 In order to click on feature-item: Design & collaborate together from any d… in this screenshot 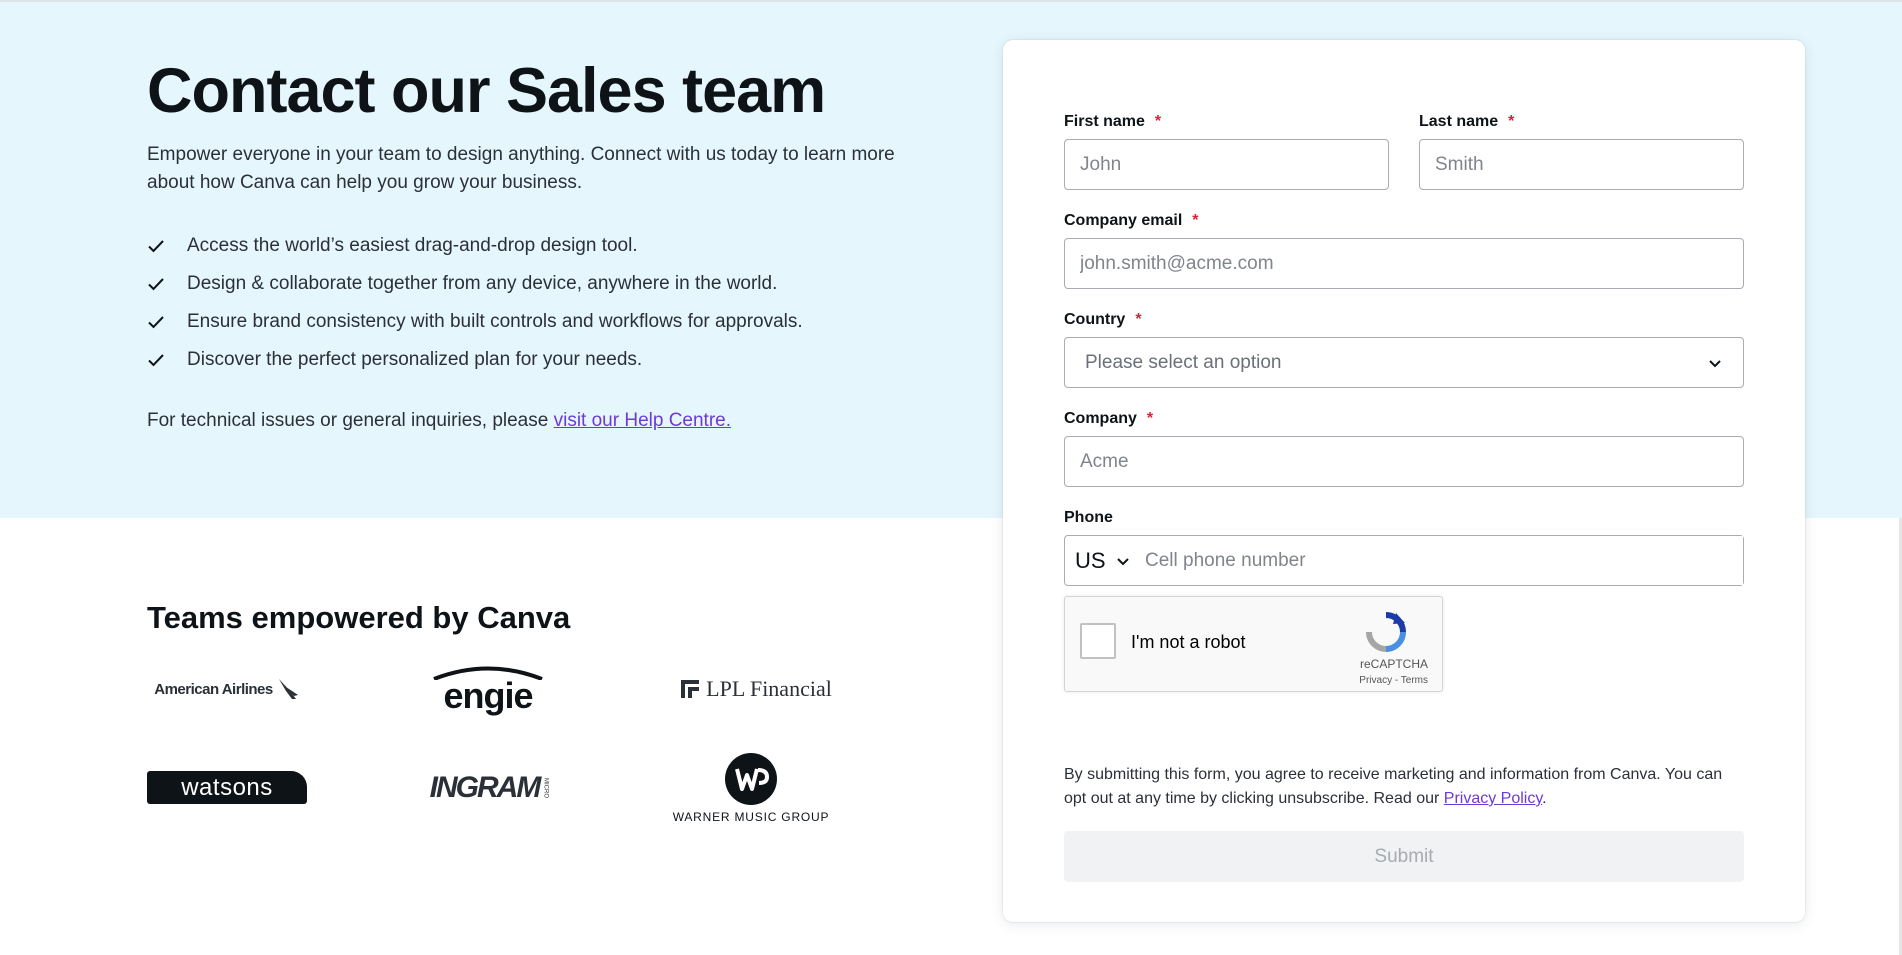, I will do `click(475, 284)`.